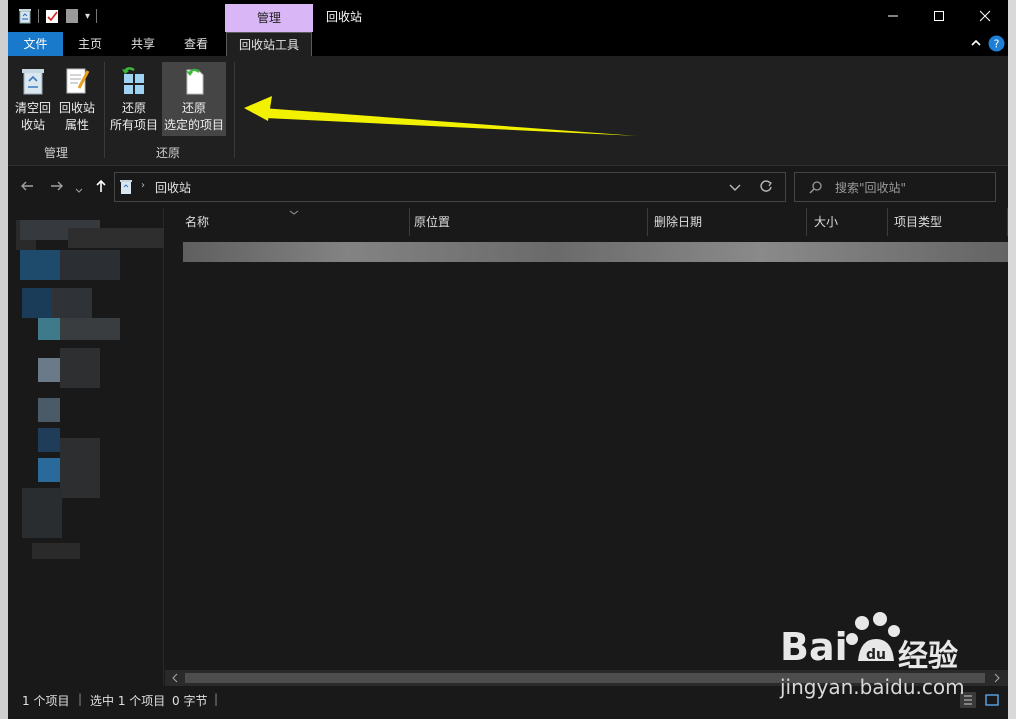 The width and height of the screenshot is (1016, 719). Describe the element at coordinates (190, 701) in the screenshot. I see `status-size: 0 字节` at that location.